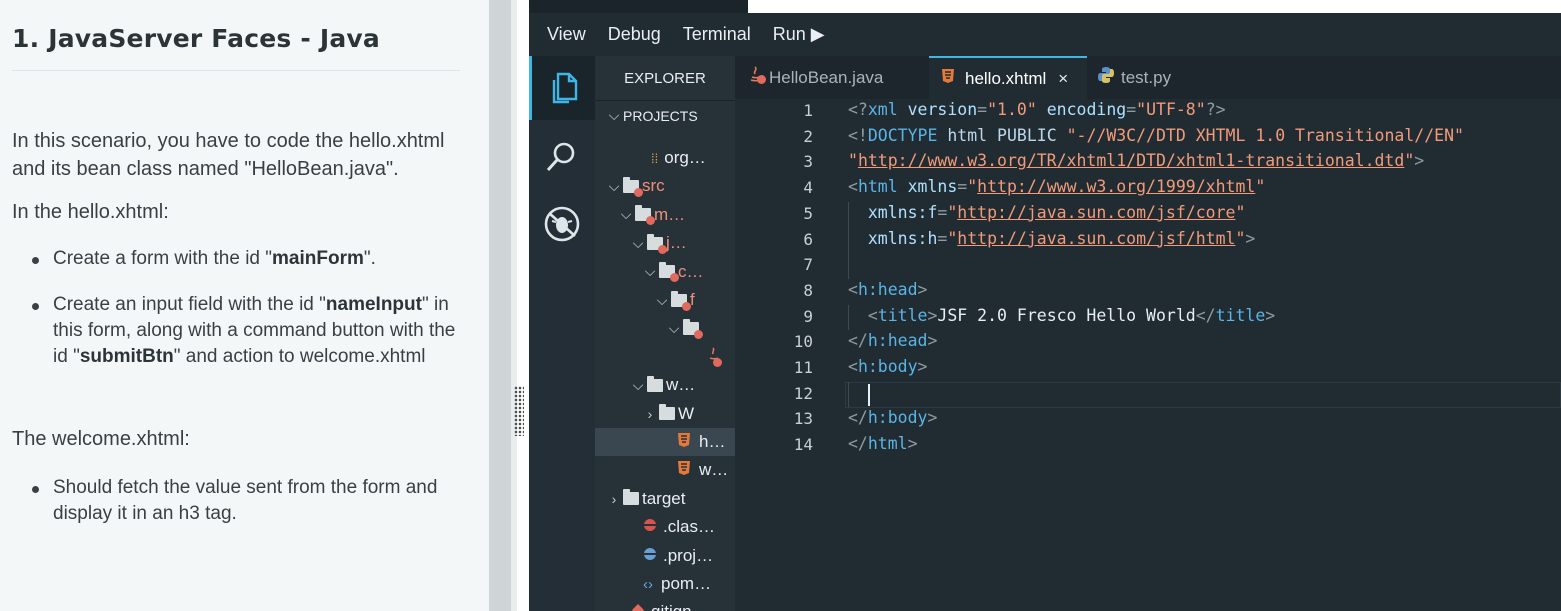 The width and height of the screenshot is (1561, 611). What do you see at coordinates (1203, 394) in the screenshot?
I see `current-line-highlight` at bounding box center [1203, 394].